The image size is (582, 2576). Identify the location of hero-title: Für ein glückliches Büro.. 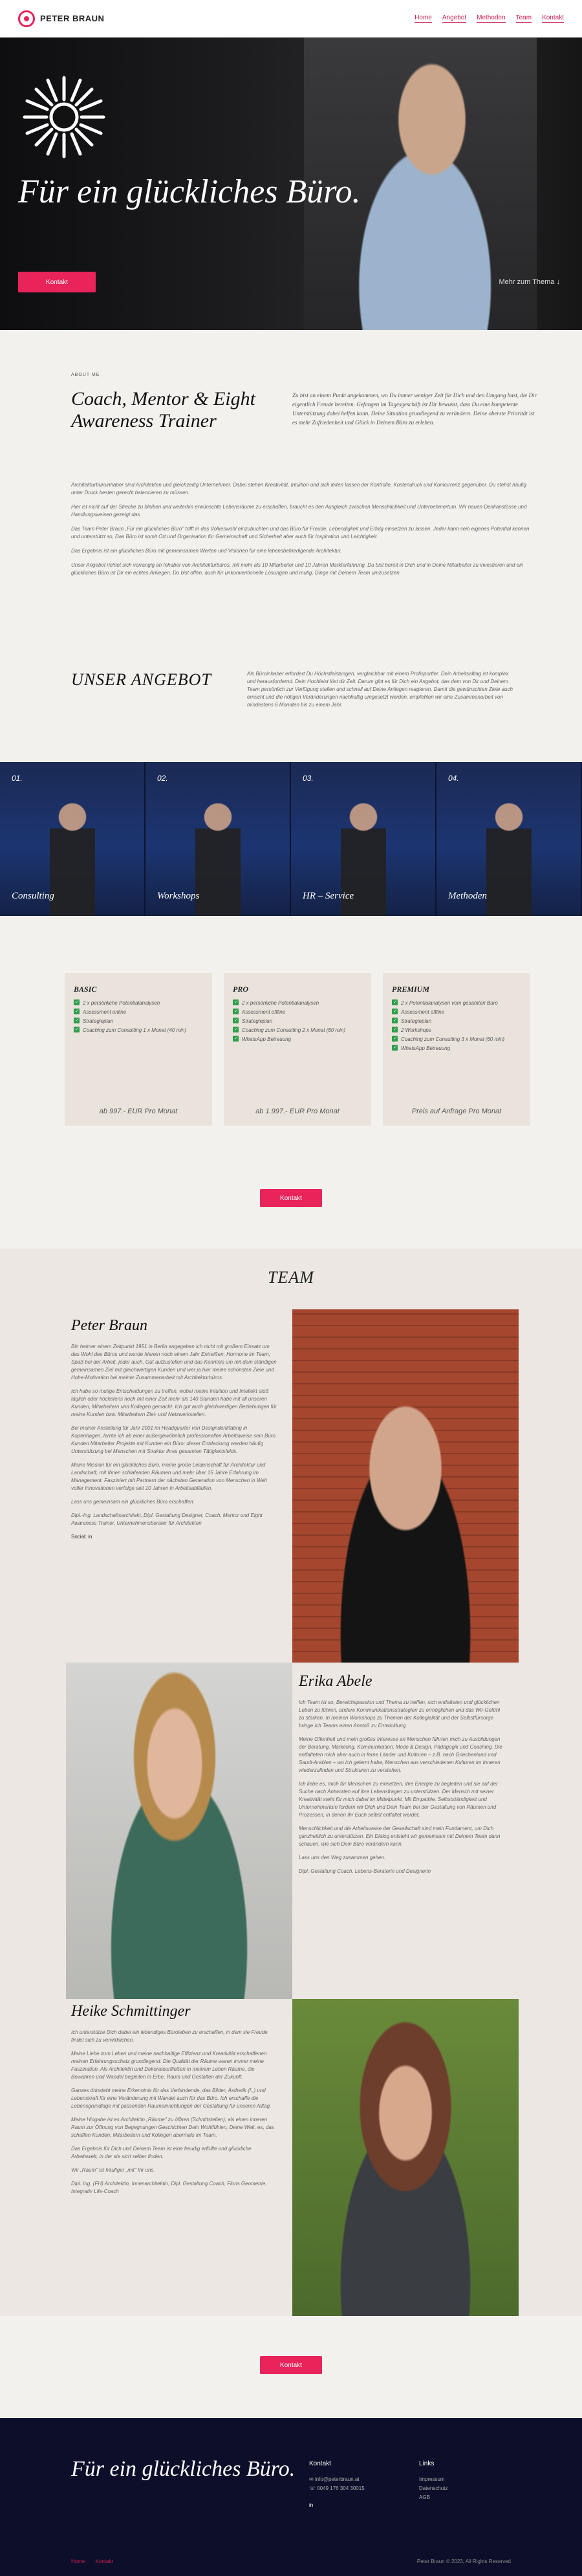
(189, 191).